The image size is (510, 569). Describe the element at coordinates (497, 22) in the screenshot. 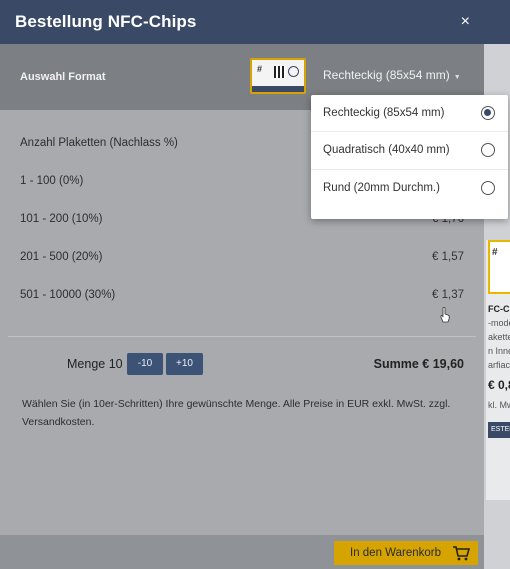

I see `background-header` at that location.